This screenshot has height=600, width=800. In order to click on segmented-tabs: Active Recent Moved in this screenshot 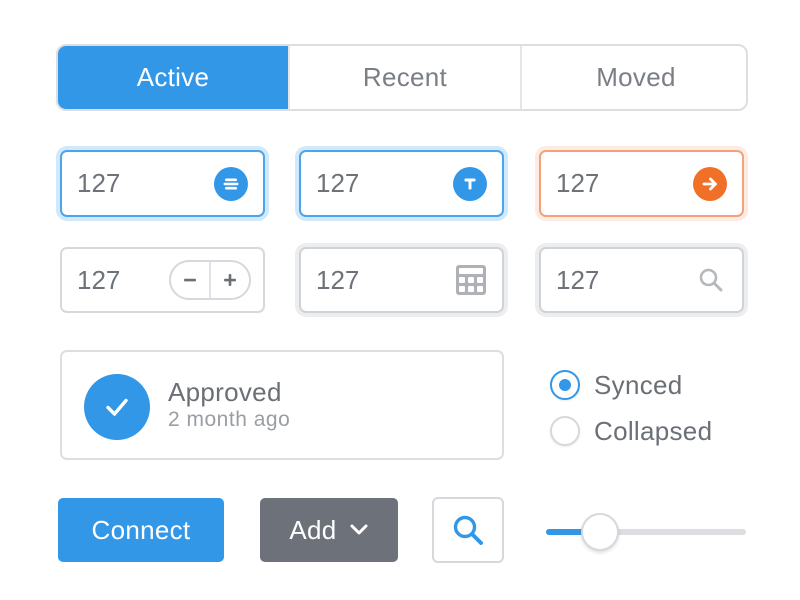, I will do `click(402, 77)`.